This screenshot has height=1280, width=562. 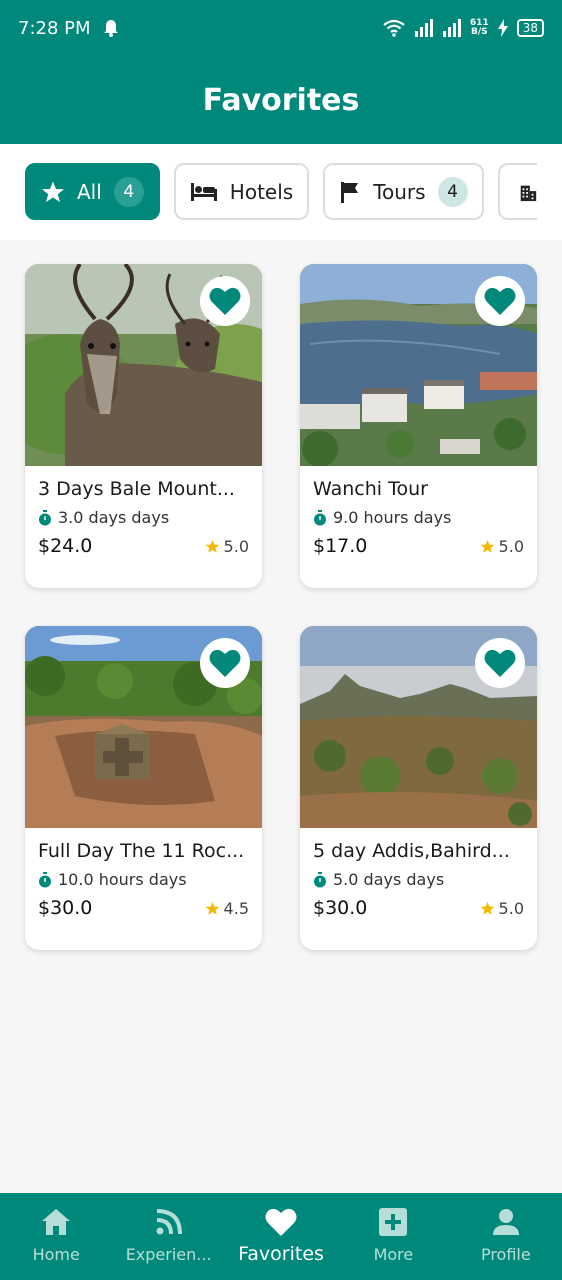 I want to click on status-time: 7:28 PM, so click(x=54, y=28).